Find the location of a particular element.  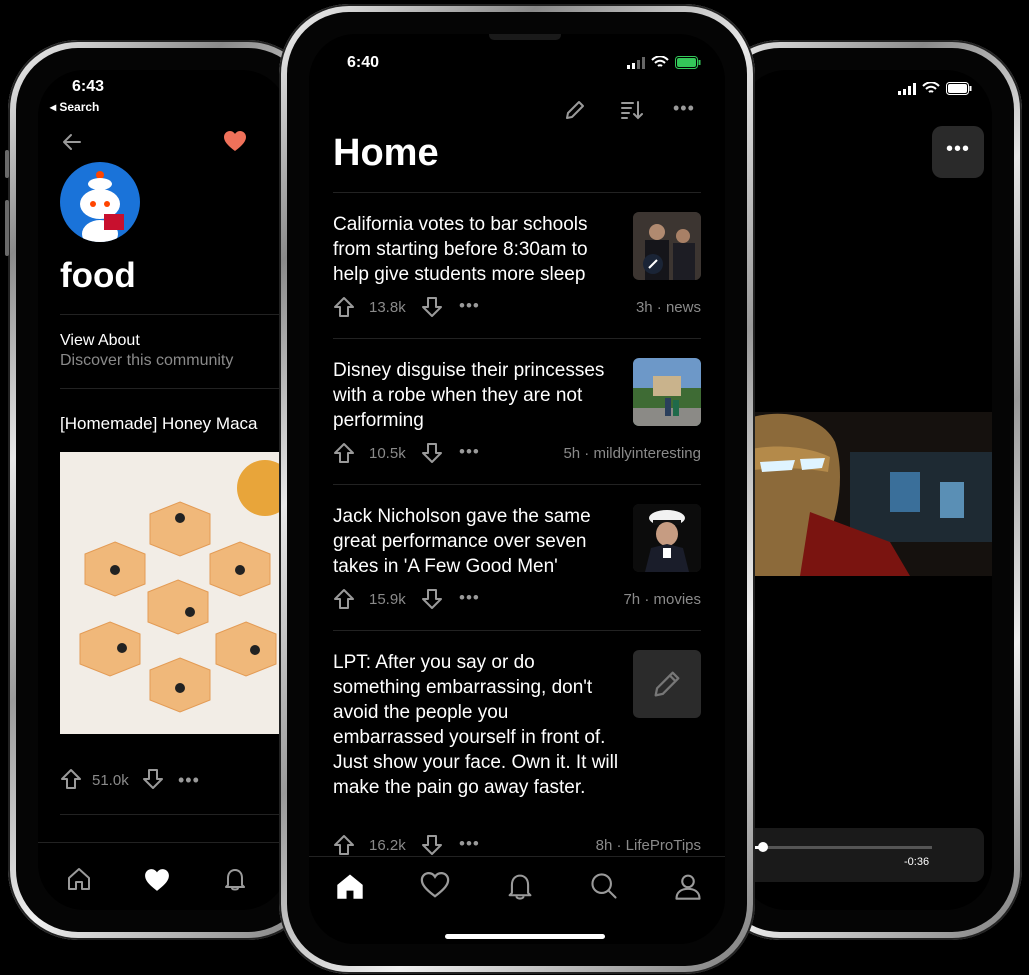

post-score: 10.5k is located at coordinates (387, 453).